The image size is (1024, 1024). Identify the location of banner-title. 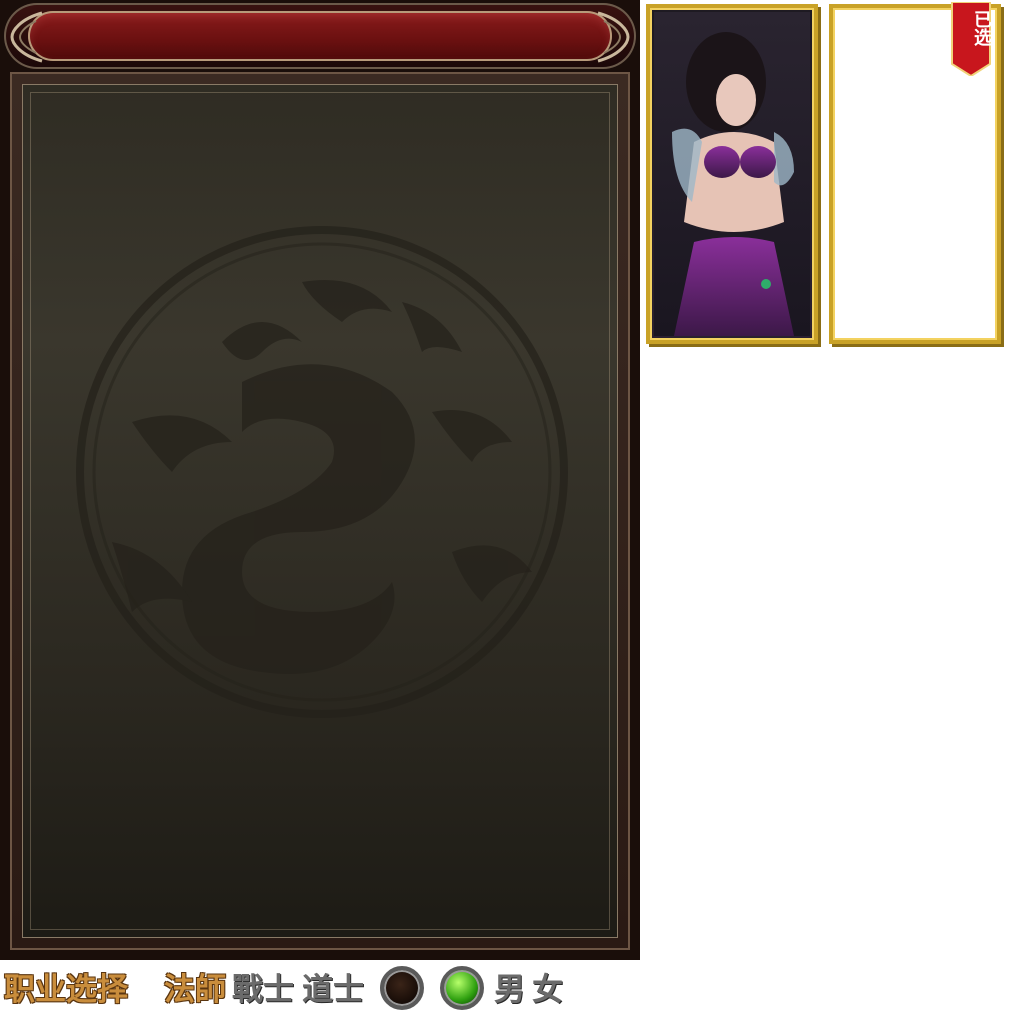
(320, 36).